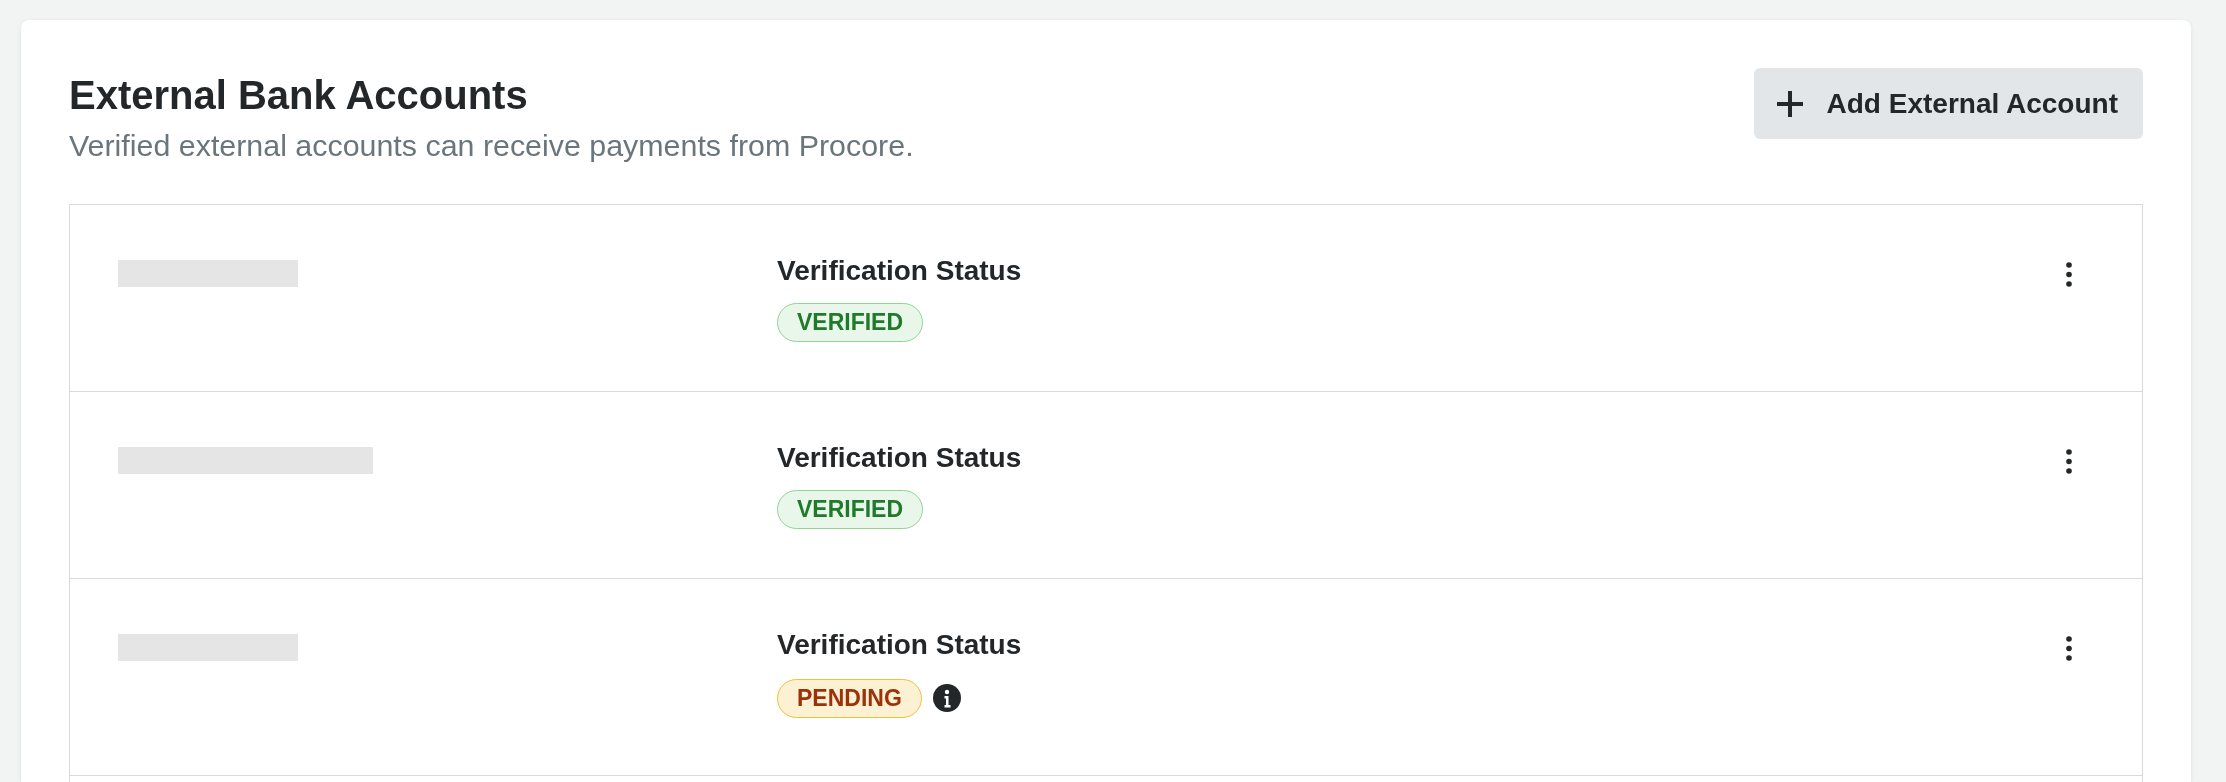  I want to click on status-badge: PENDING, so click(849, 698).